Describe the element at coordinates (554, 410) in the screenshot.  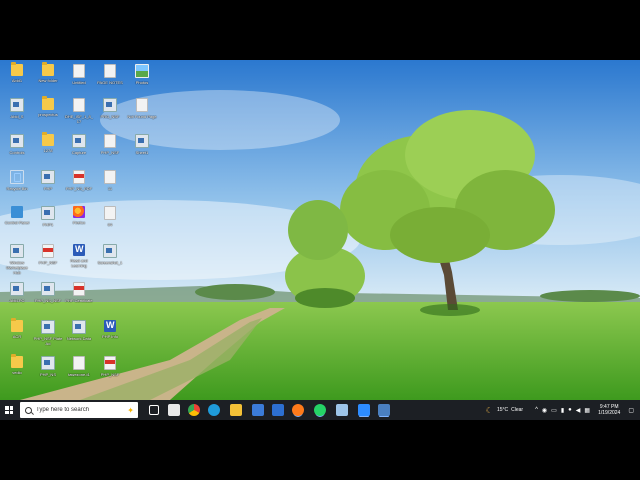
I see `network-icon: ▭` at that location.